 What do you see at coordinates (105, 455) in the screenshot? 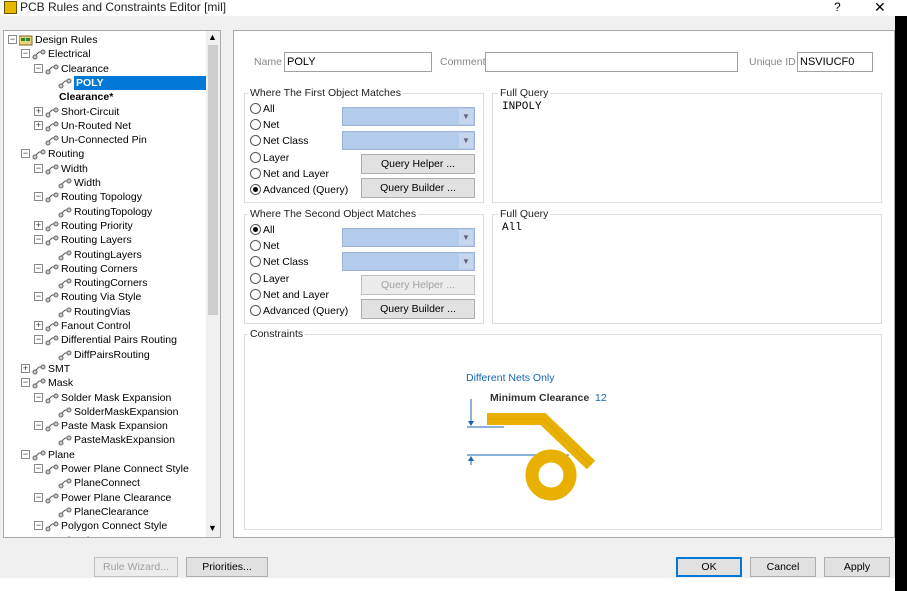
I see `tree-node: − Plane` at bounding box center [105, 455].